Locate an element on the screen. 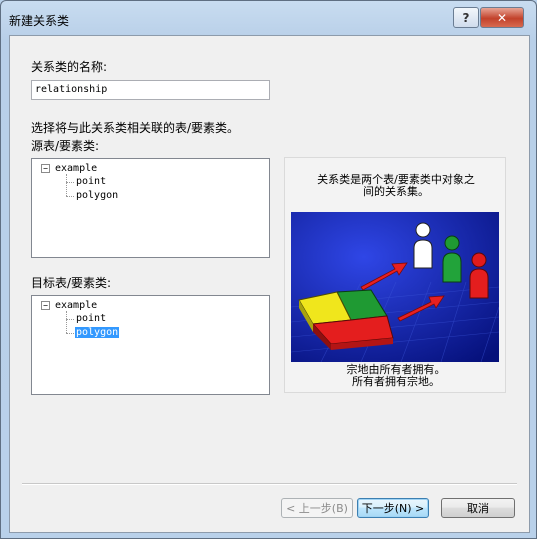 The width and height of the screenshot is (537, 539). source-item-polygon: polygon is located at coordinates (97, 195).